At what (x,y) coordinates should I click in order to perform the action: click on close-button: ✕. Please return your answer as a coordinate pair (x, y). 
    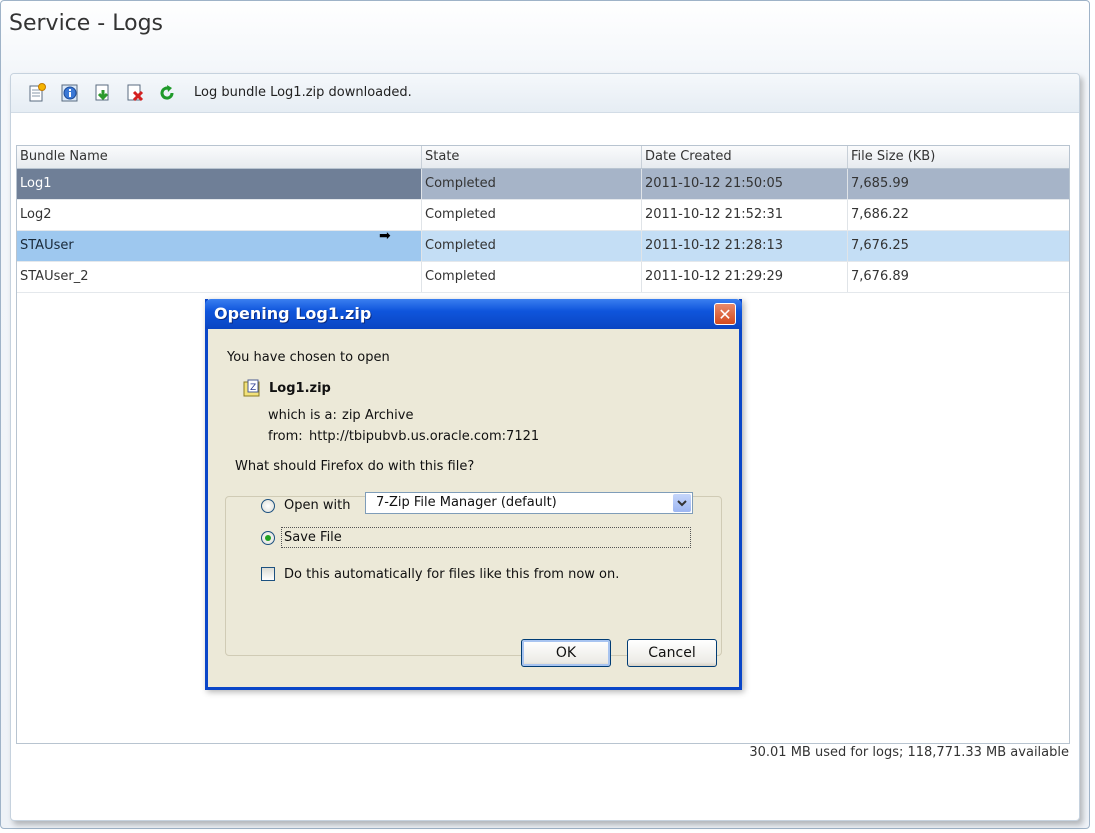
    Looking at the image, I should click on (725, 314).